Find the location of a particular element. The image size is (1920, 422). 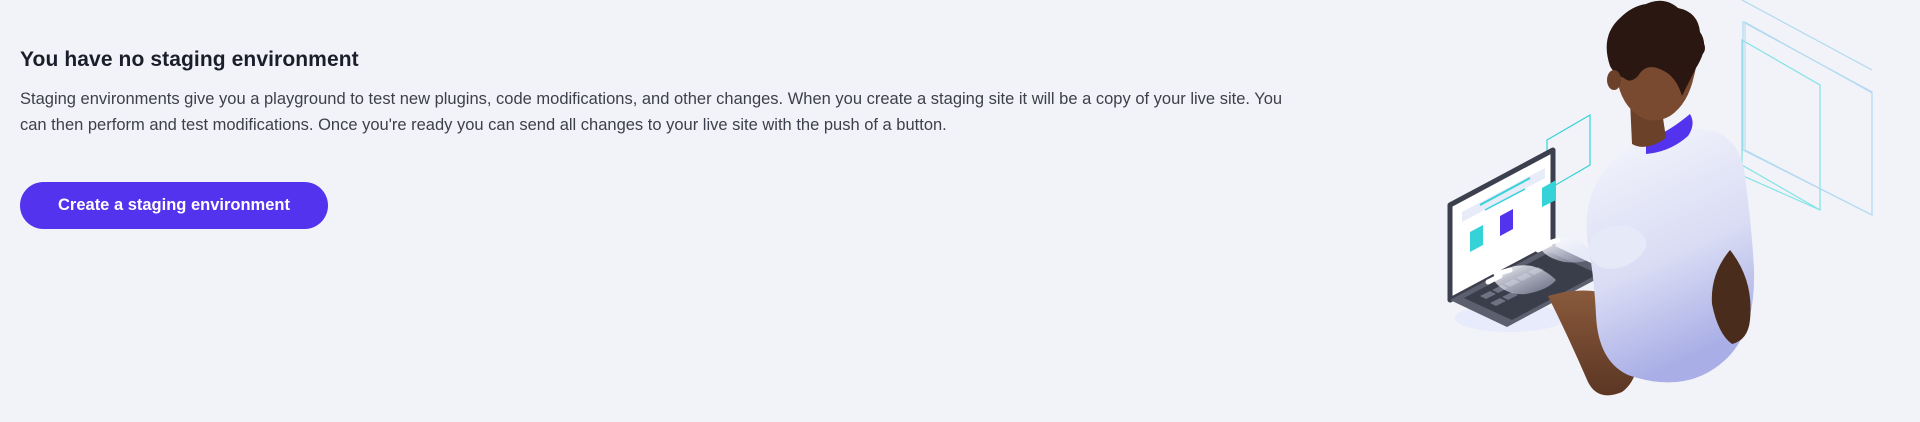

teal-wire-panel is located at coordinates (1781, 125).